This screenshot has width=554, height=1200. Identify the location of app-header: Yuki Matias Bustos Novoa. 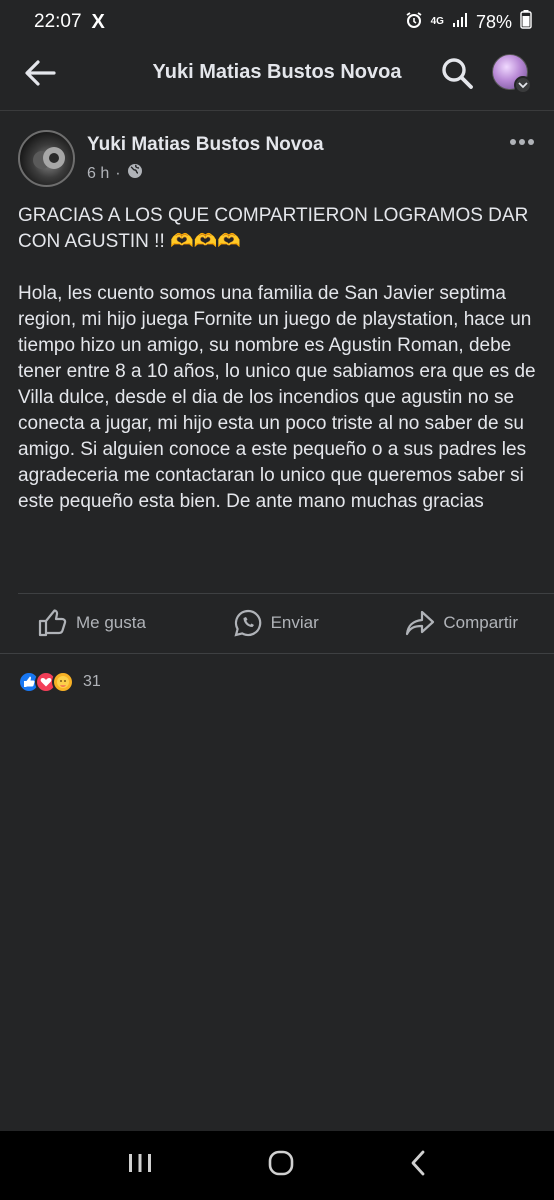
(277, 73).